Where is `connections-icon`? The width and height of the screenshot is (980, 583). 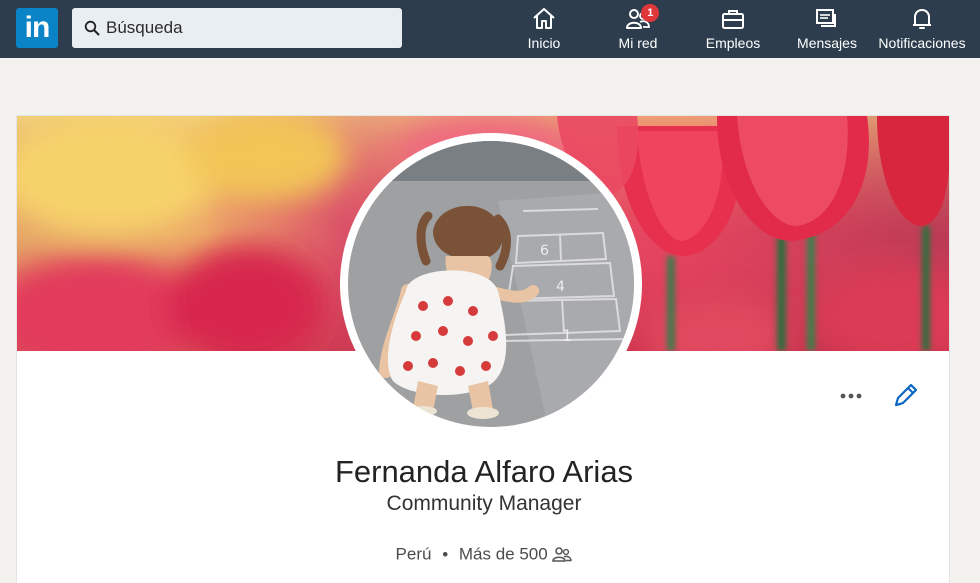 connections-icon is located at coordinates (562, 554).